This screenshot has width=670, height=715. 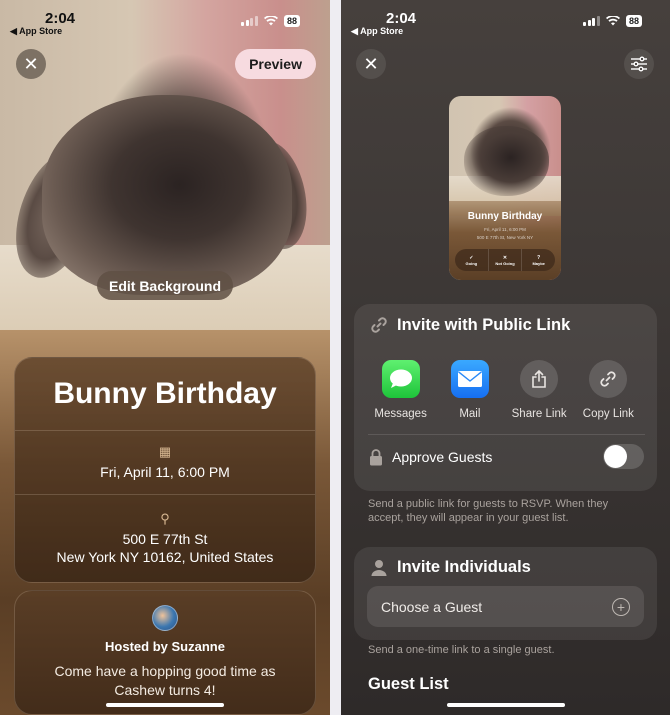 What do you see at coordinates (275, 64) in the screenshot?
I see `preview-button: Preview` at bounding box center [275, 64].